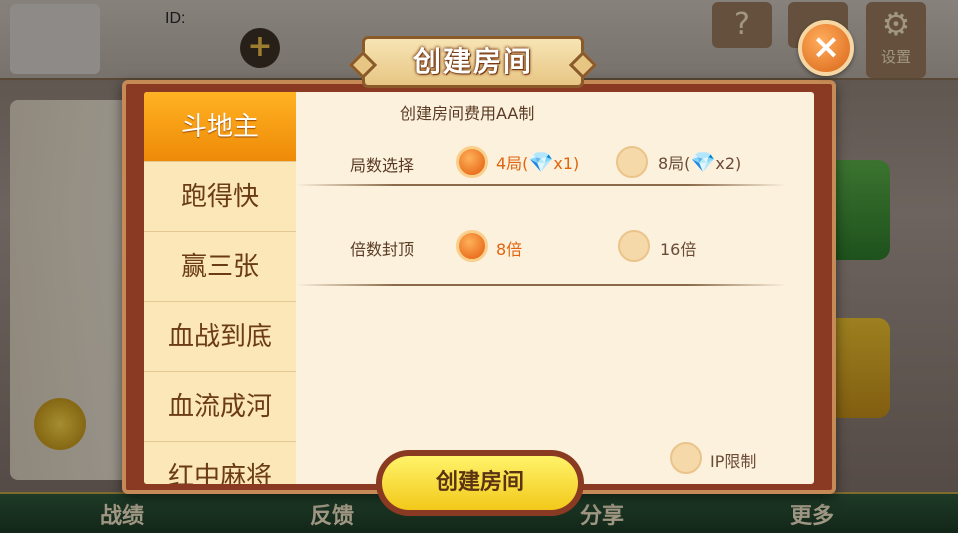 This screenshot has width=958, height=533. What do you see at coordinates (220, 267) in the screenshot?
I see `tab-yingsanzhang: 赢三张` at bounding box center [220, 267].